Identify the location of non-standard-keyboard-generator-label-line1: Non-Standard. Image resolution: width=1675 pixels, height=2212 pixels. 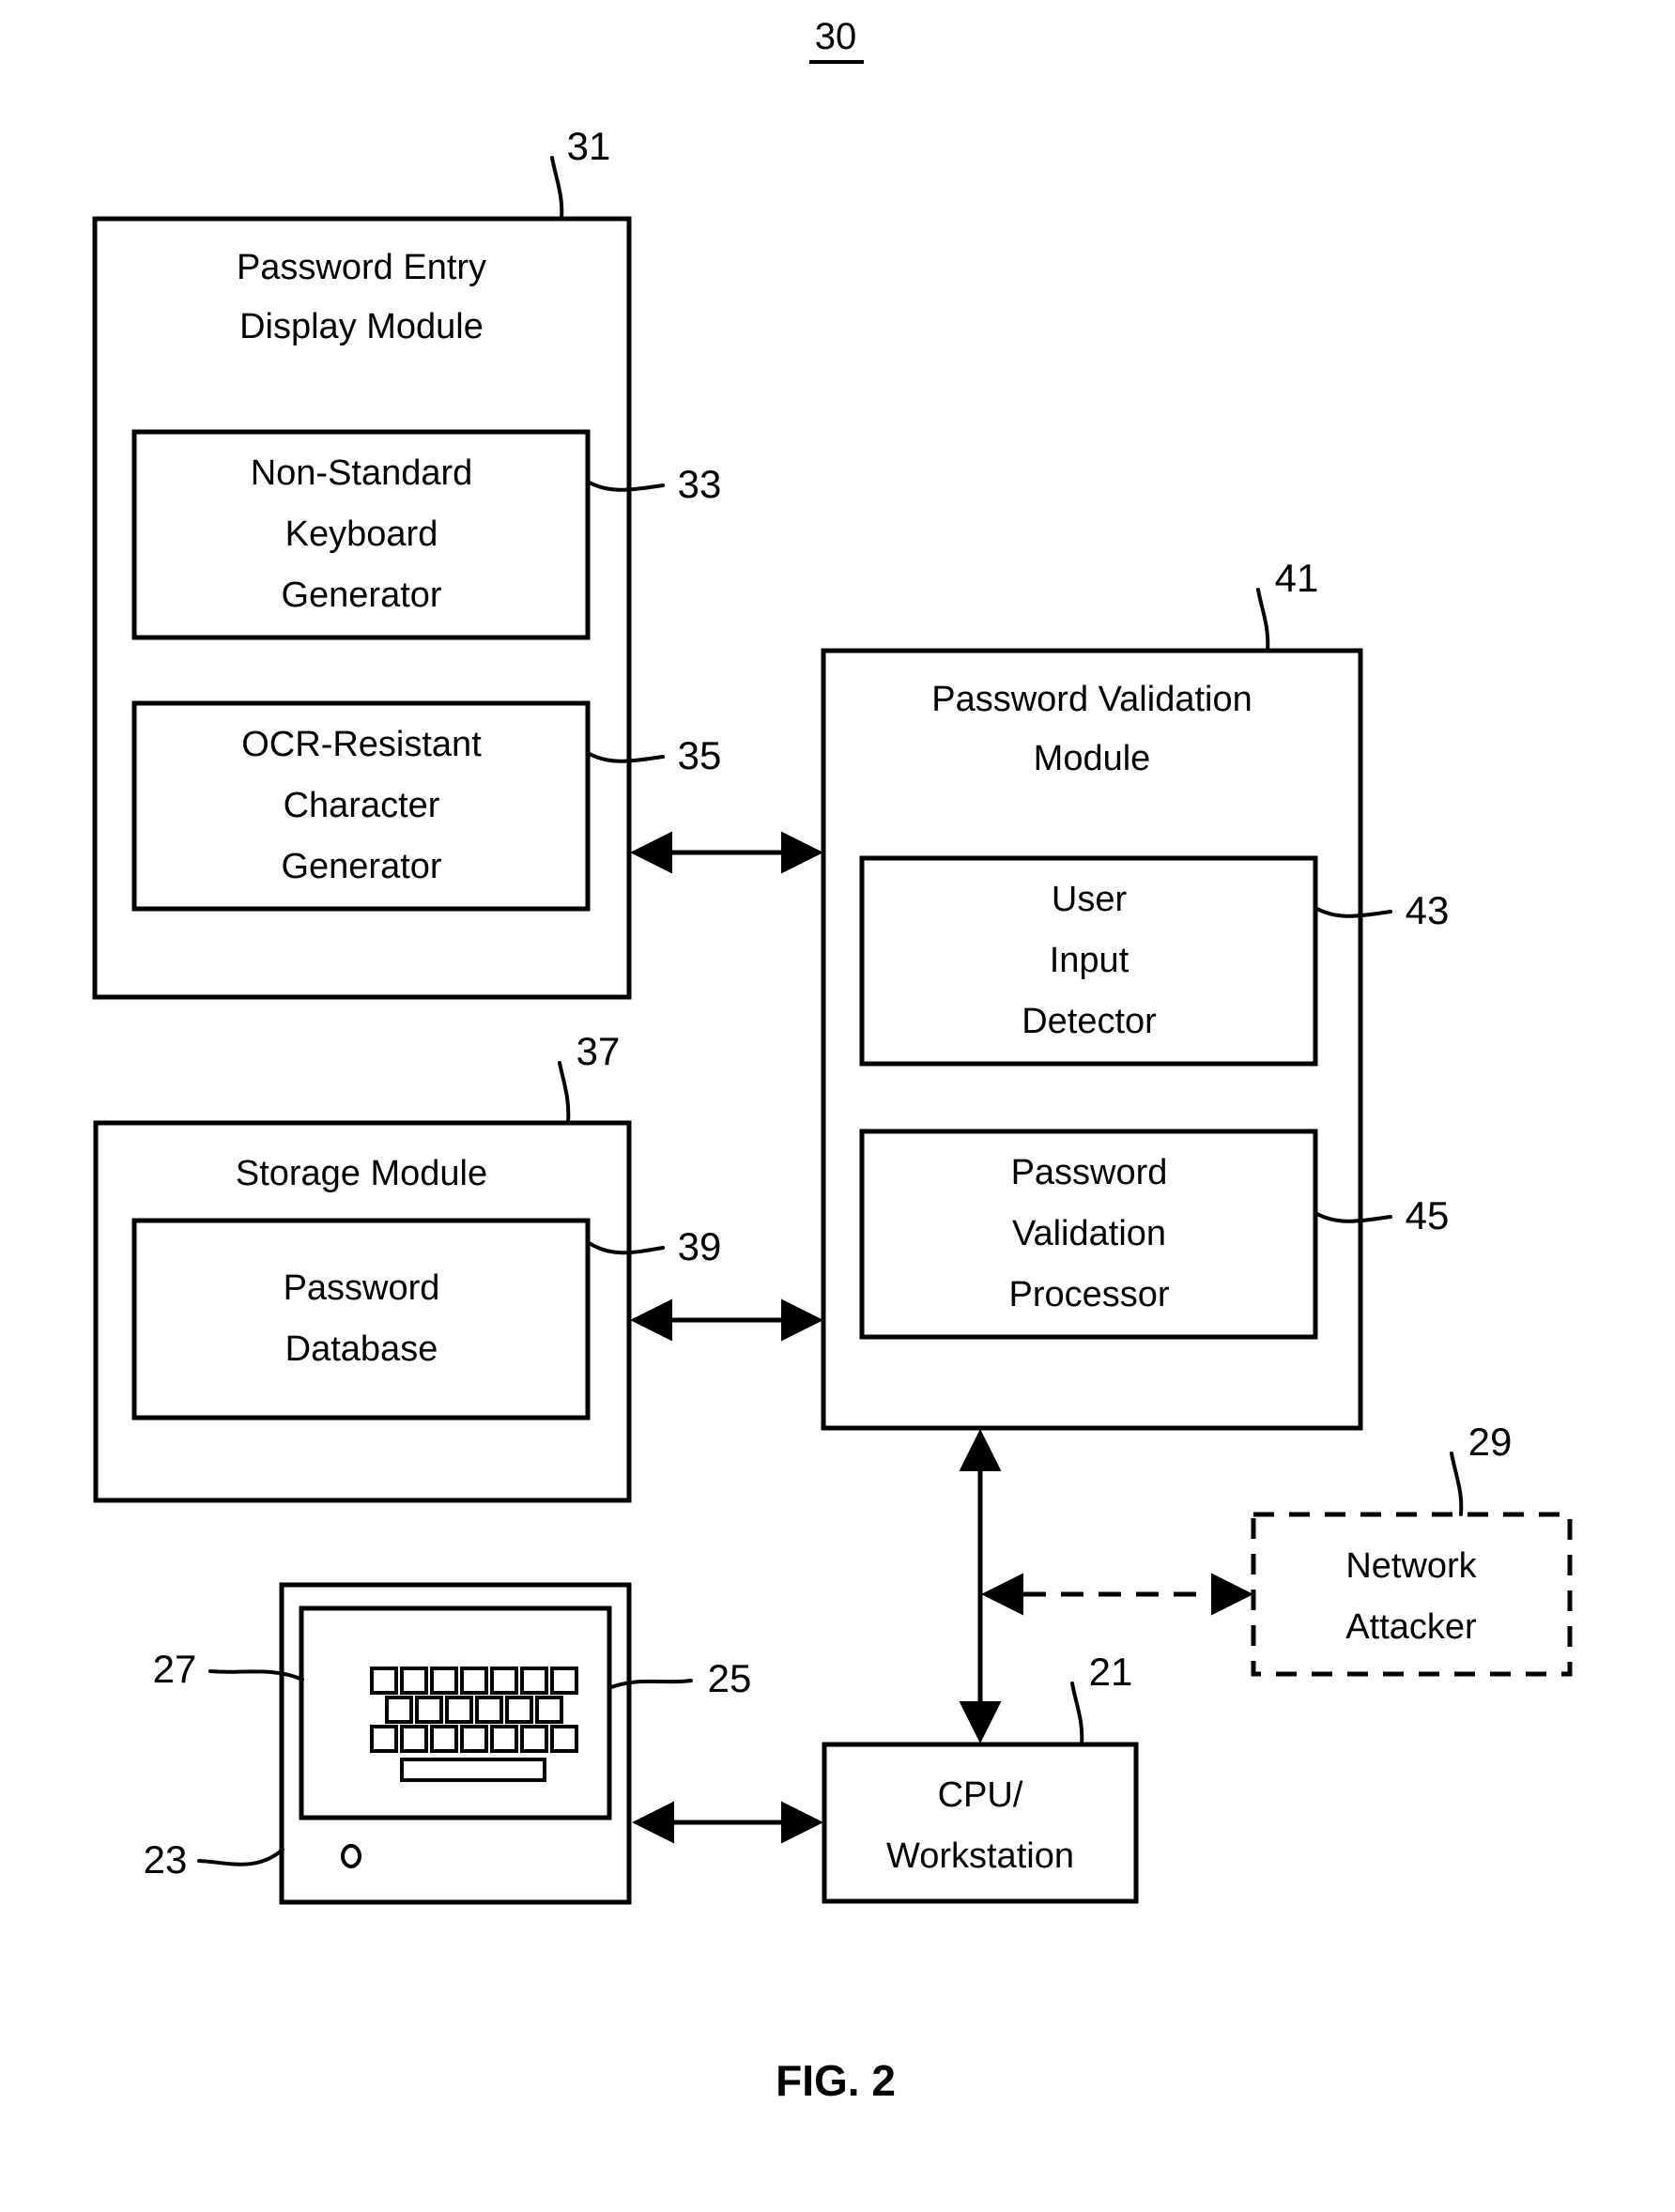
(362, 473).